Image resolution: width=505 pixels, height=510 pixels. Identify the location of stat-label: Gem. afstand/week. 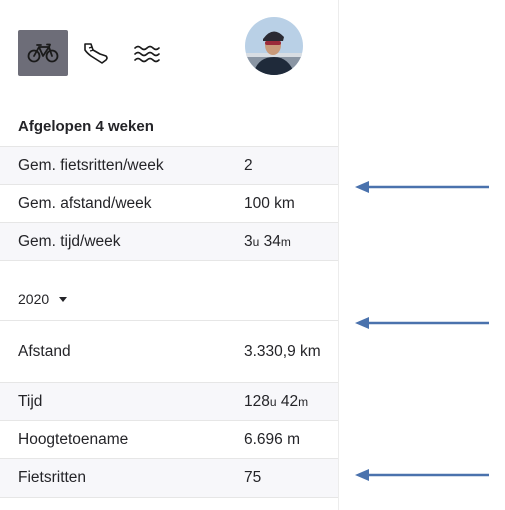
(85, 203).